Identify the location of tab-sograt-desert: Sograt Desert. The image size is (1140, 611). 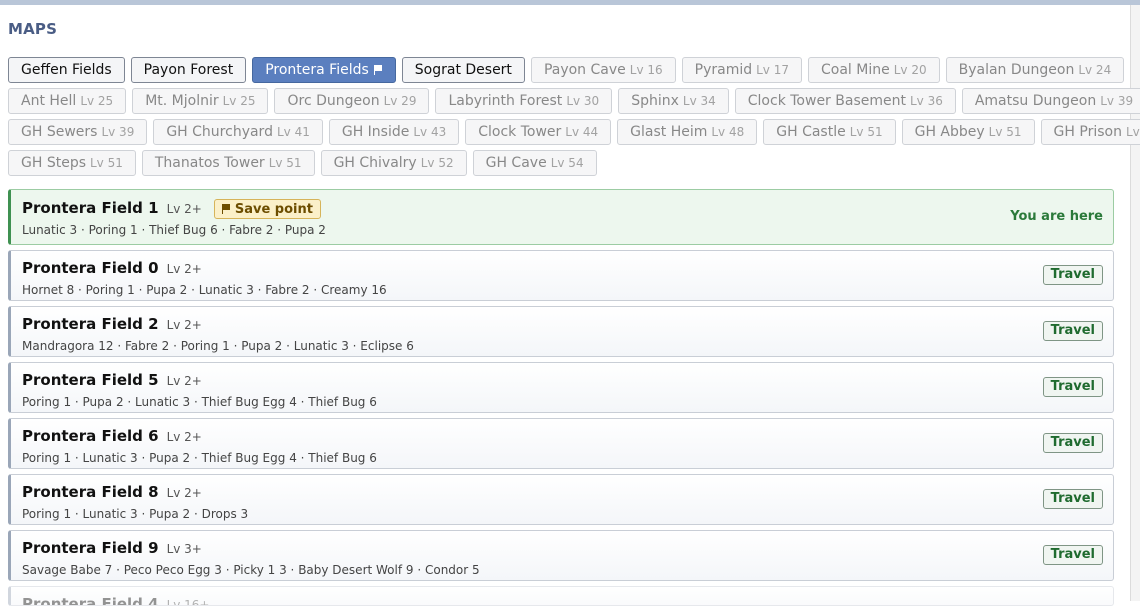
(463, 70).